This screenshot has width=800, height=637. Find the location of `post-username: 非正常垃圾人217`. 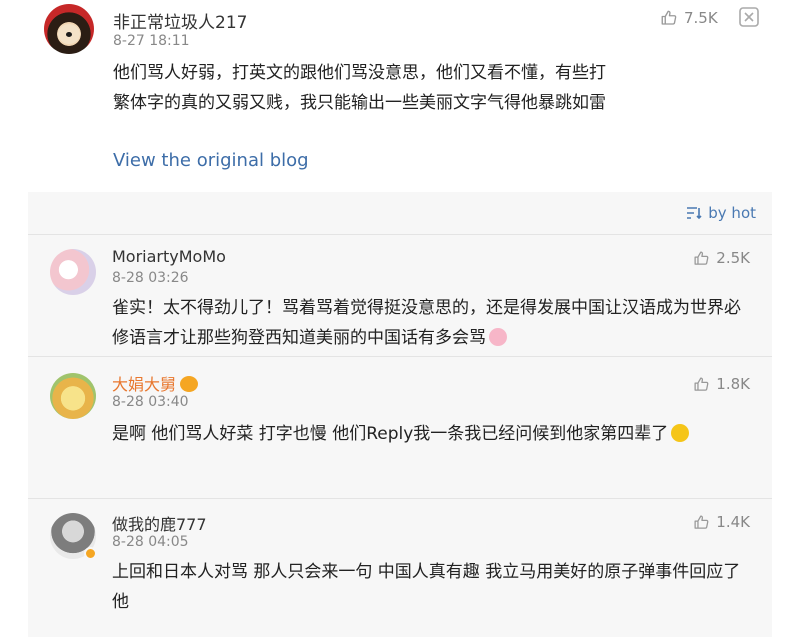

post-username: 非正常垃圾人217 is located at coordinates (180, 20).